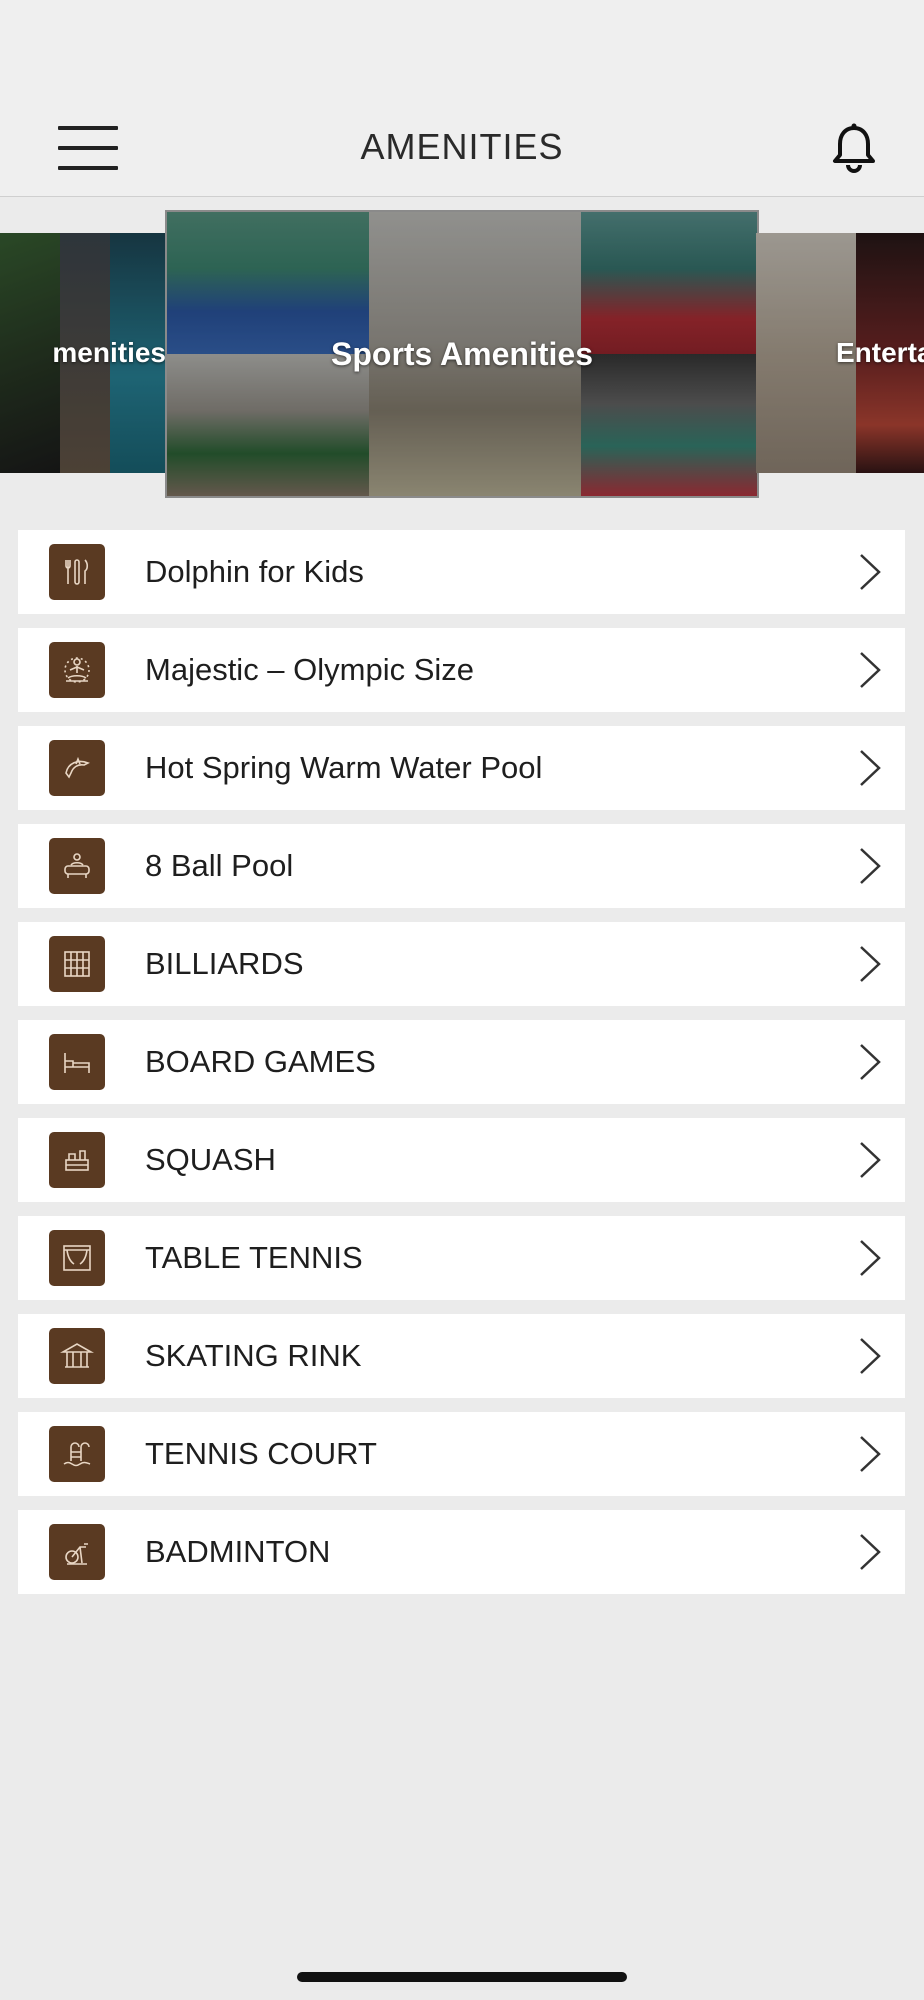 The width and height of the screenshot is (924, 2000). I want to click on carousel-card-sports-amenities: Sports Amenities, so click(462, 354).